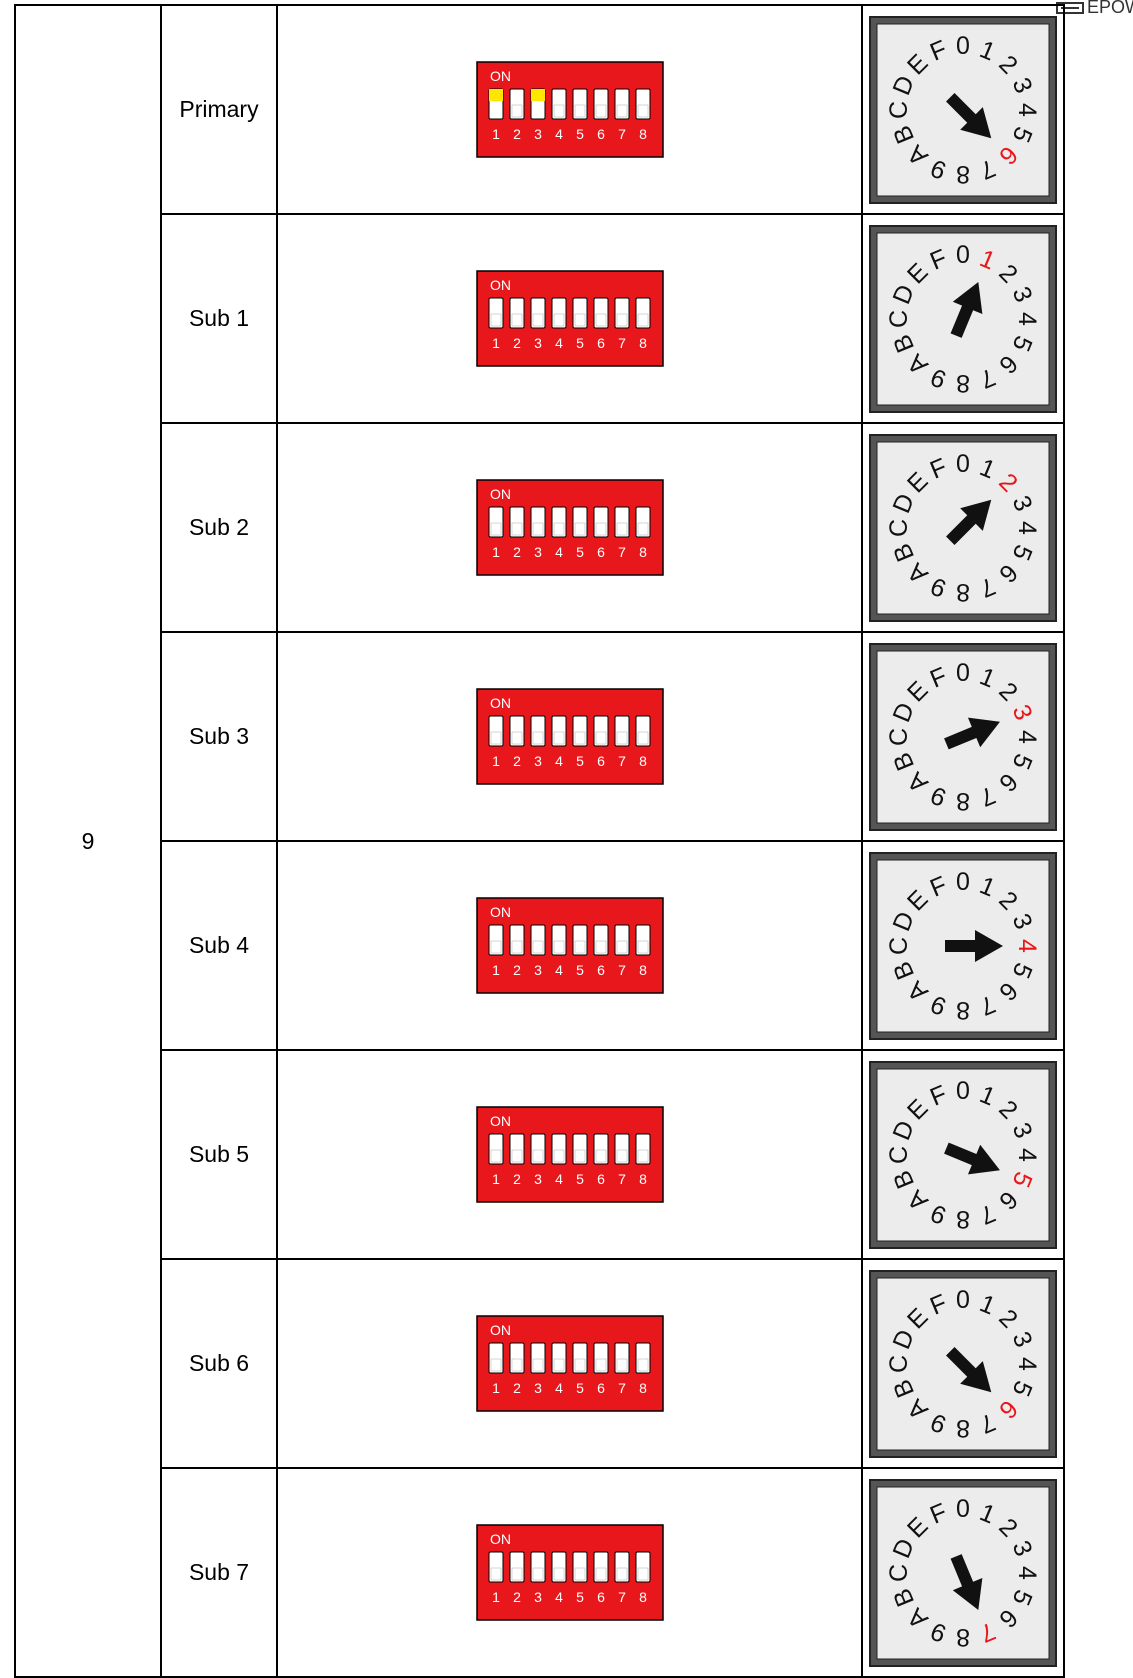  I want to click on role-label: Sub 2, so click(219, 527).